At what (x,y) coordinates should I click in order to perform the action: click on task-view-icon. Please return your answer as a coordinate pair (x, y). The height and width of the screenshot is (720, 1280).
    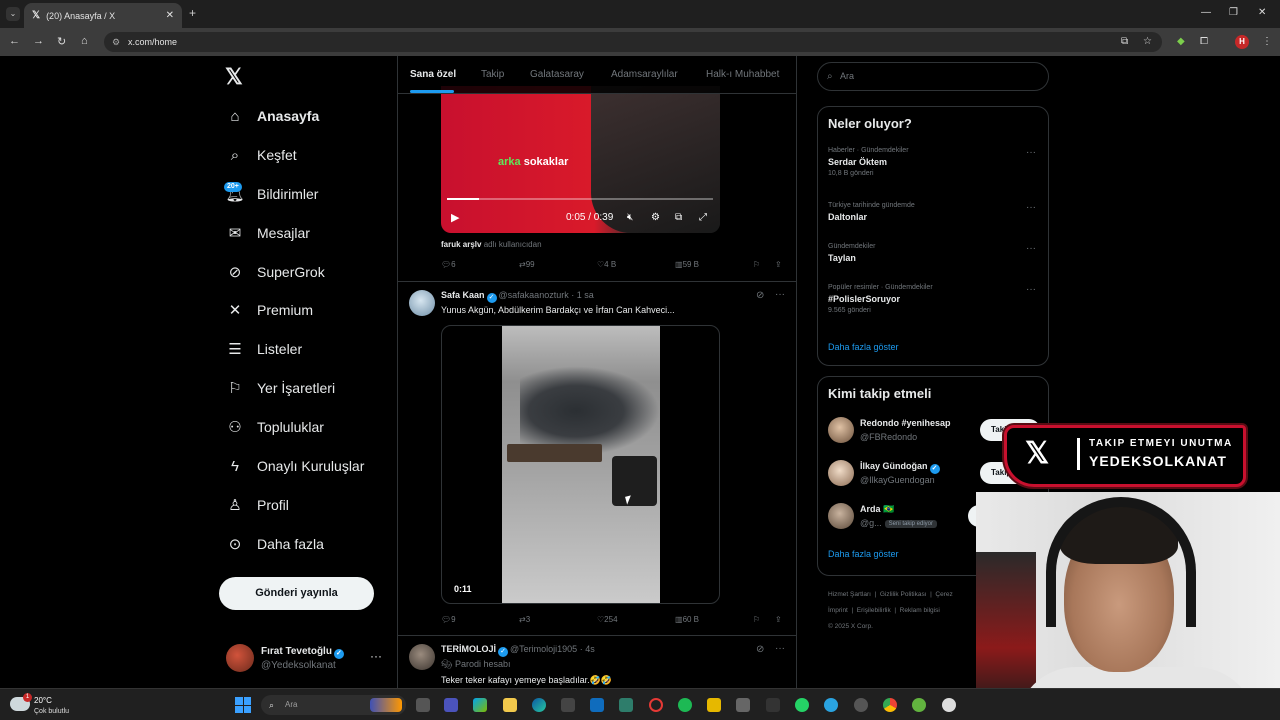
    Looking at the image, I should click on (423, 705).